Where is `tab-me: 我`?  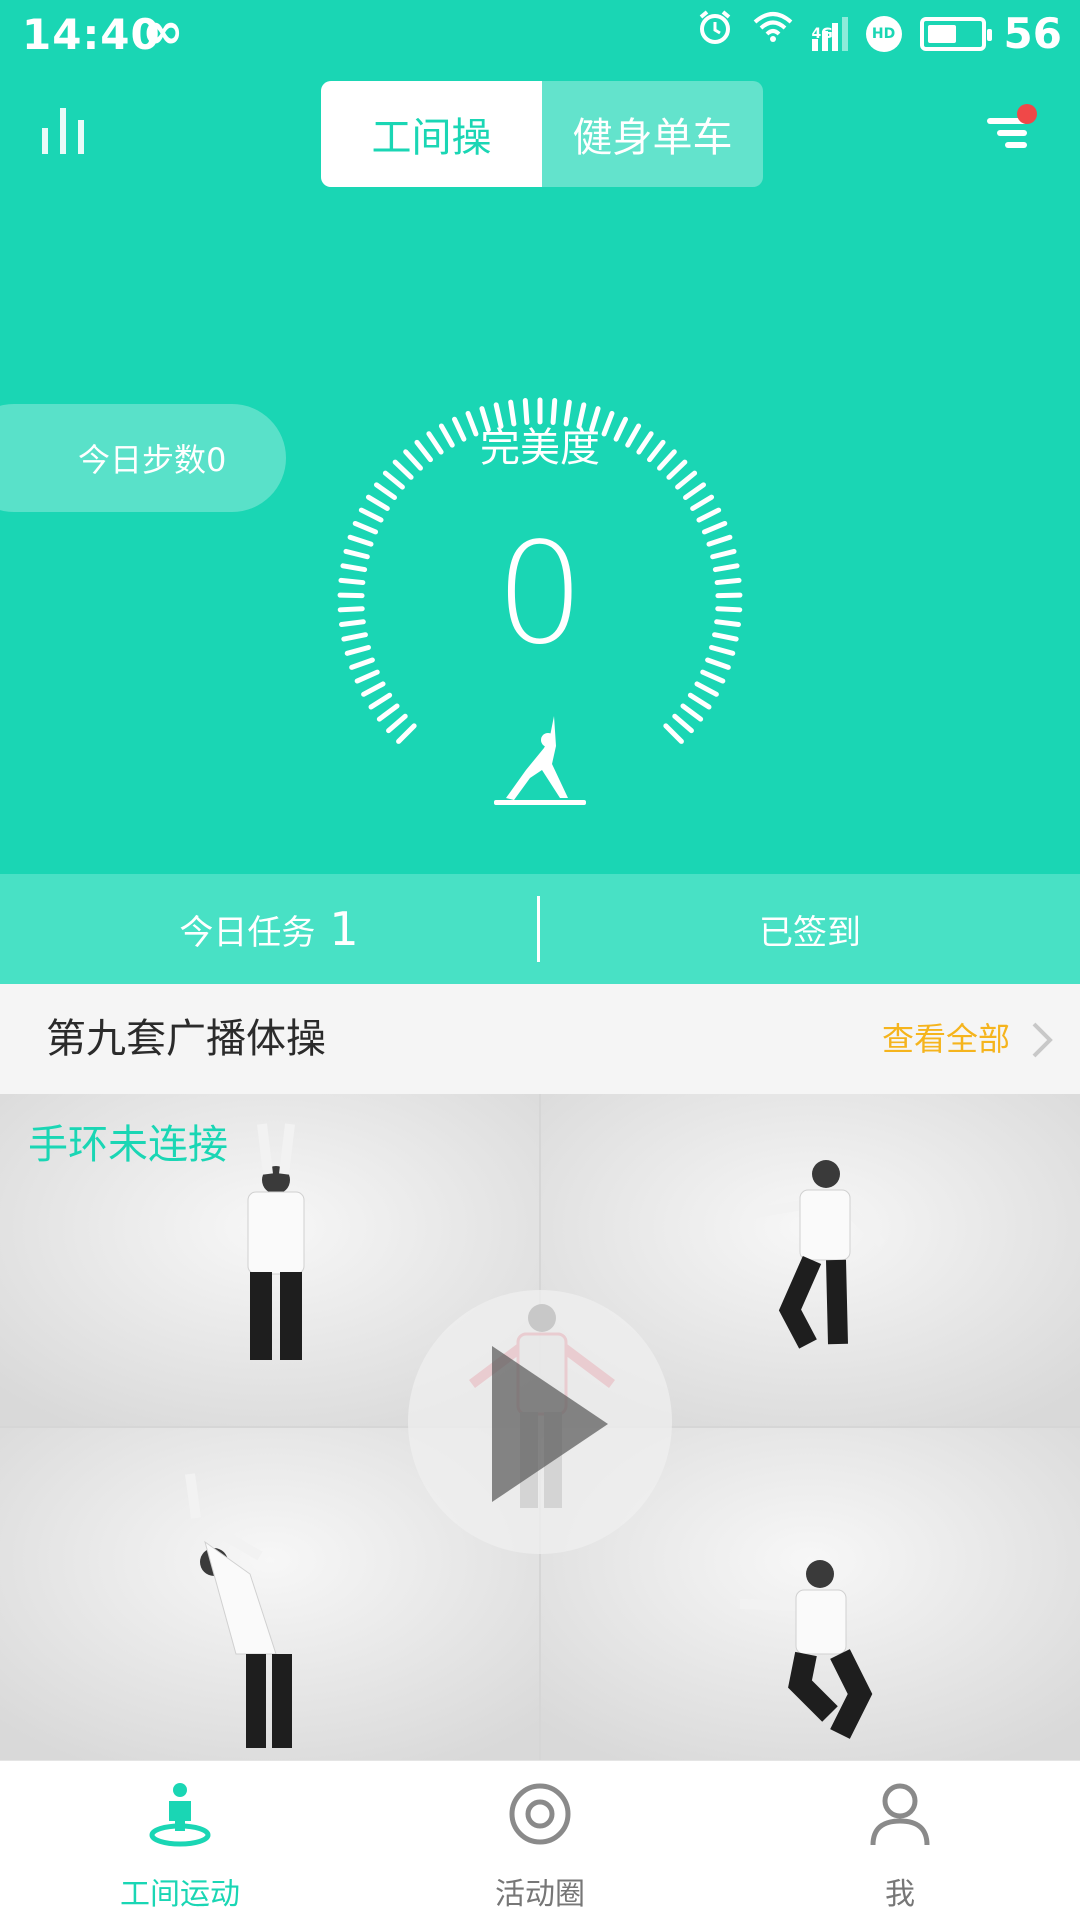 tab-me: 我 is located at coordinates (900, 1840).